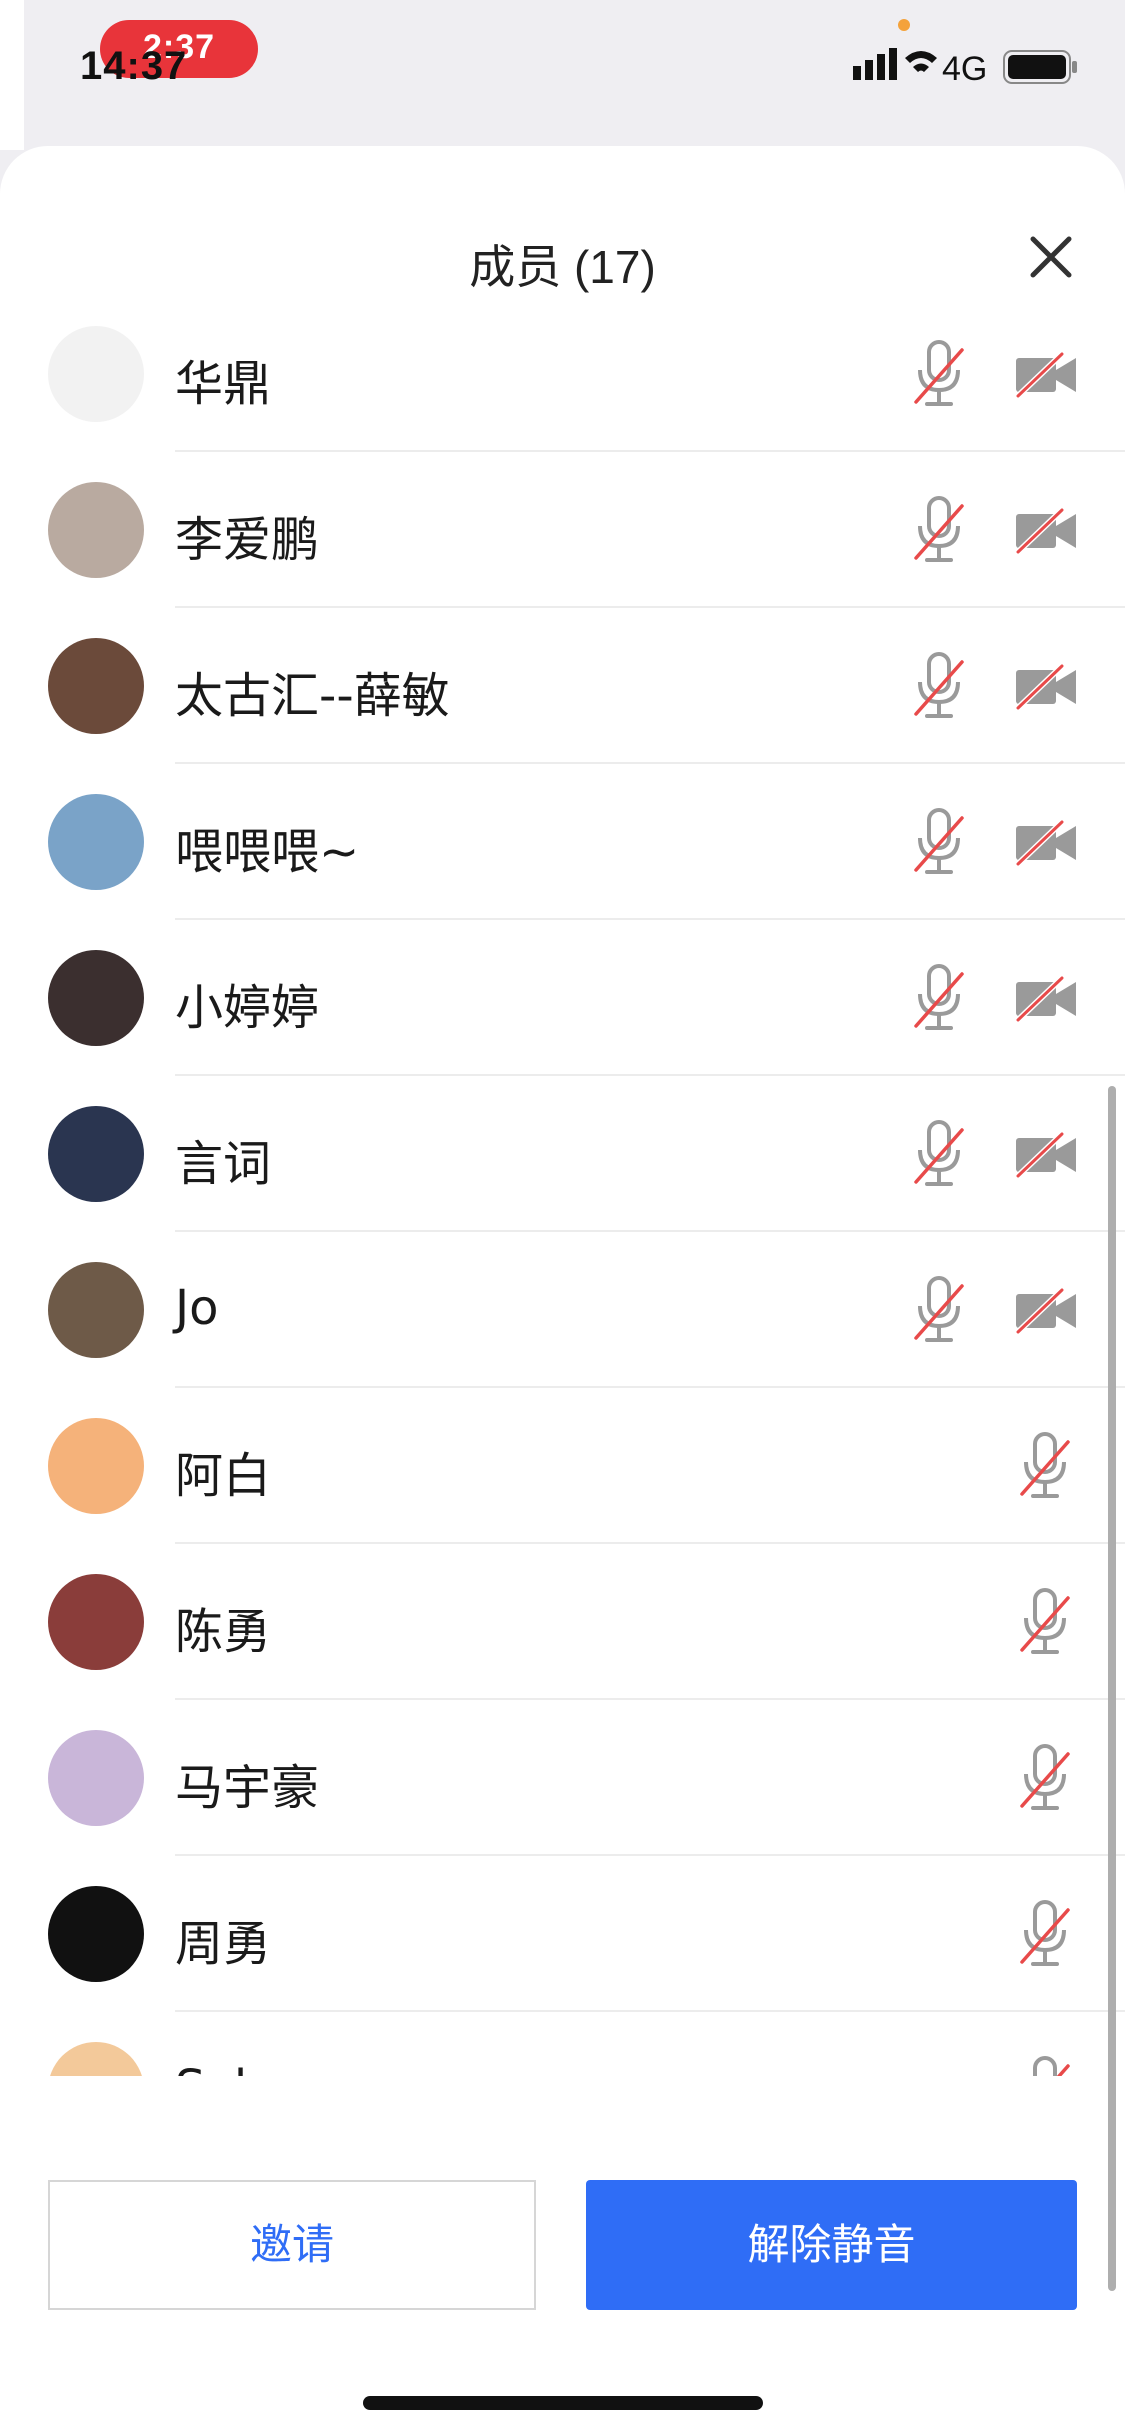  I want to click on unmute-button: 解除静音, so click(831, 2245).